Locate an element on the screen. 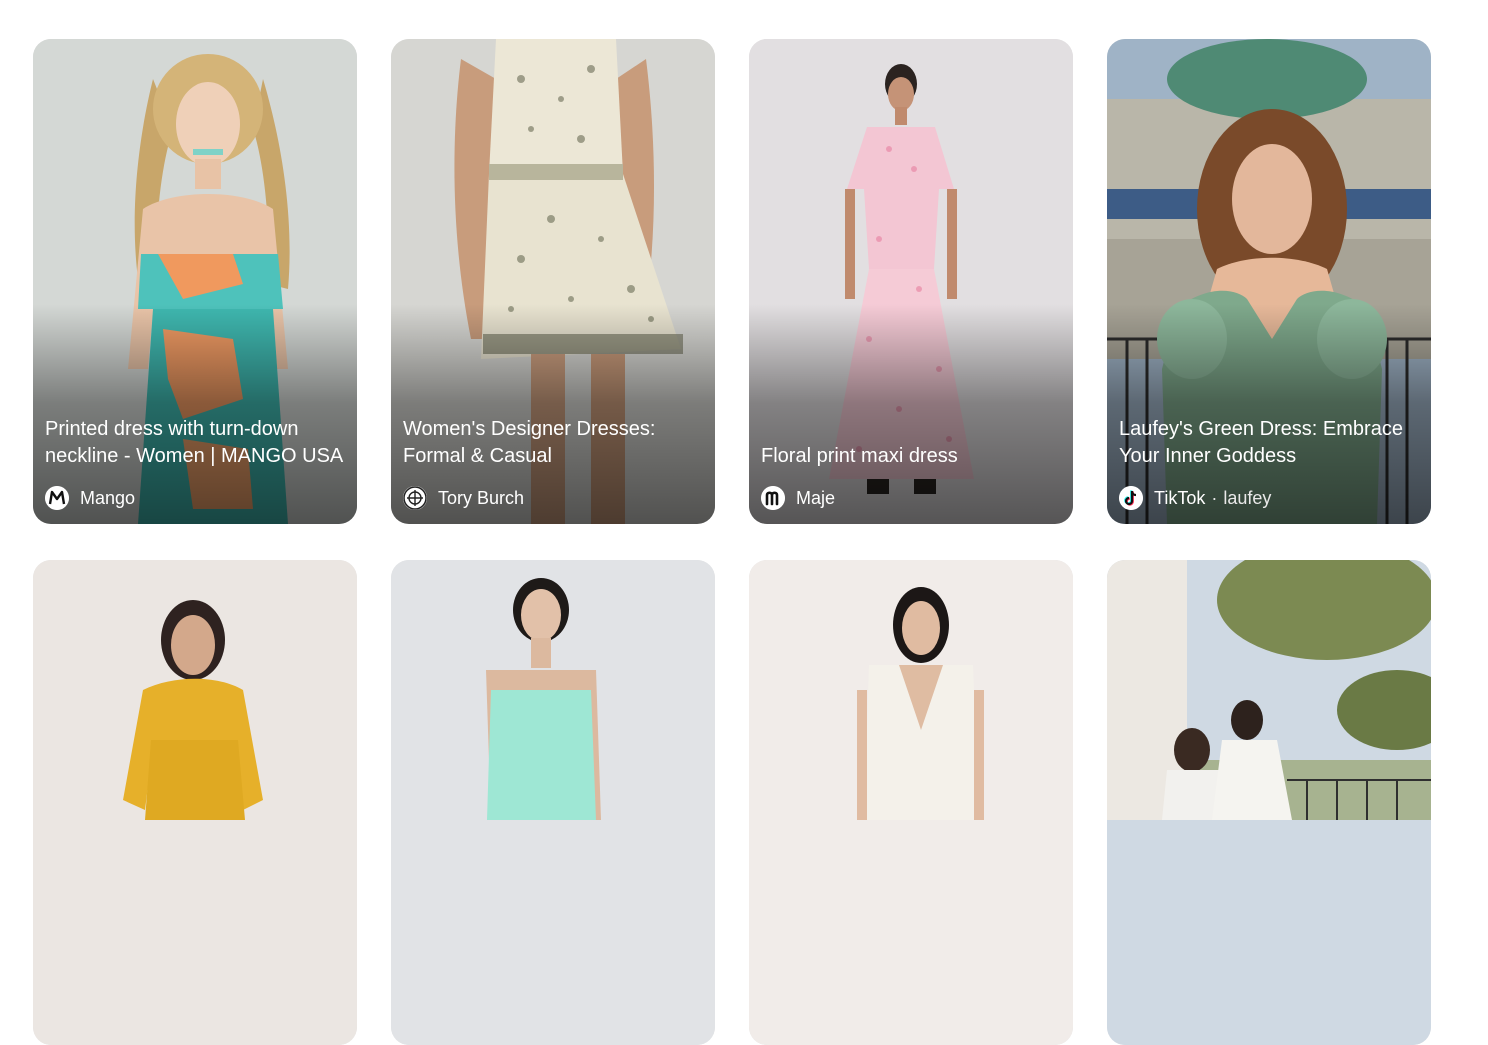 The image size is (1488, 1045). result-source: Maje is located at coordinates (798, 498).